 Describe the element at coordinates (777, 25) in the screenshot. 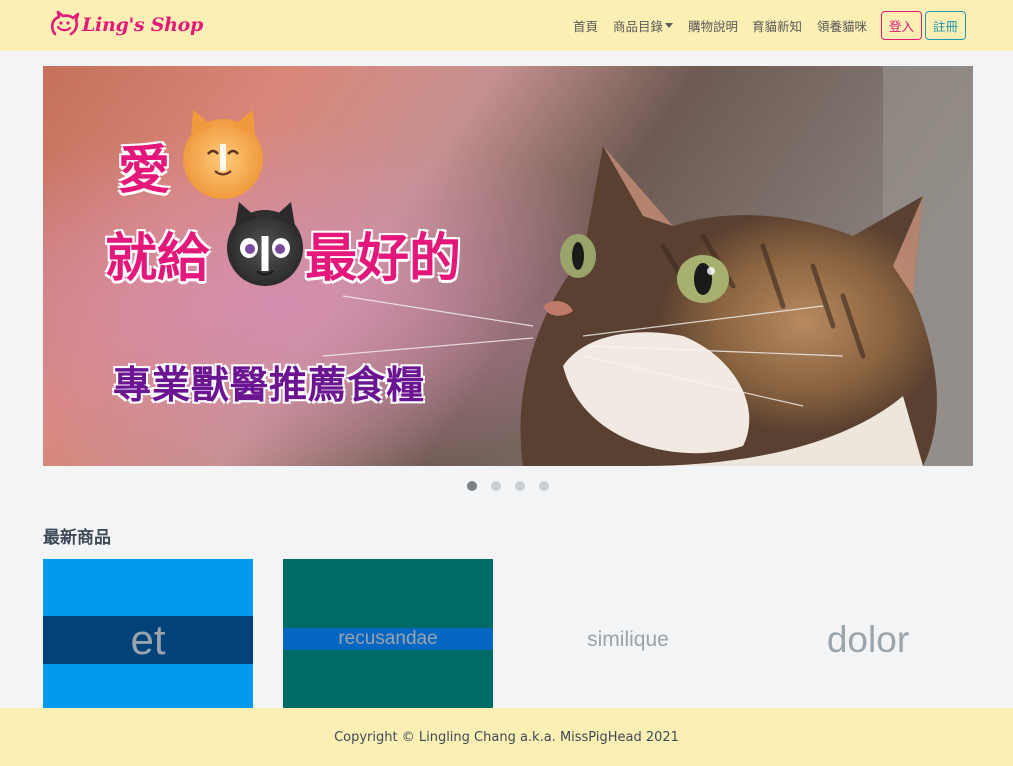

I see `nav-cat-care-news: 育貓新知` at that location.